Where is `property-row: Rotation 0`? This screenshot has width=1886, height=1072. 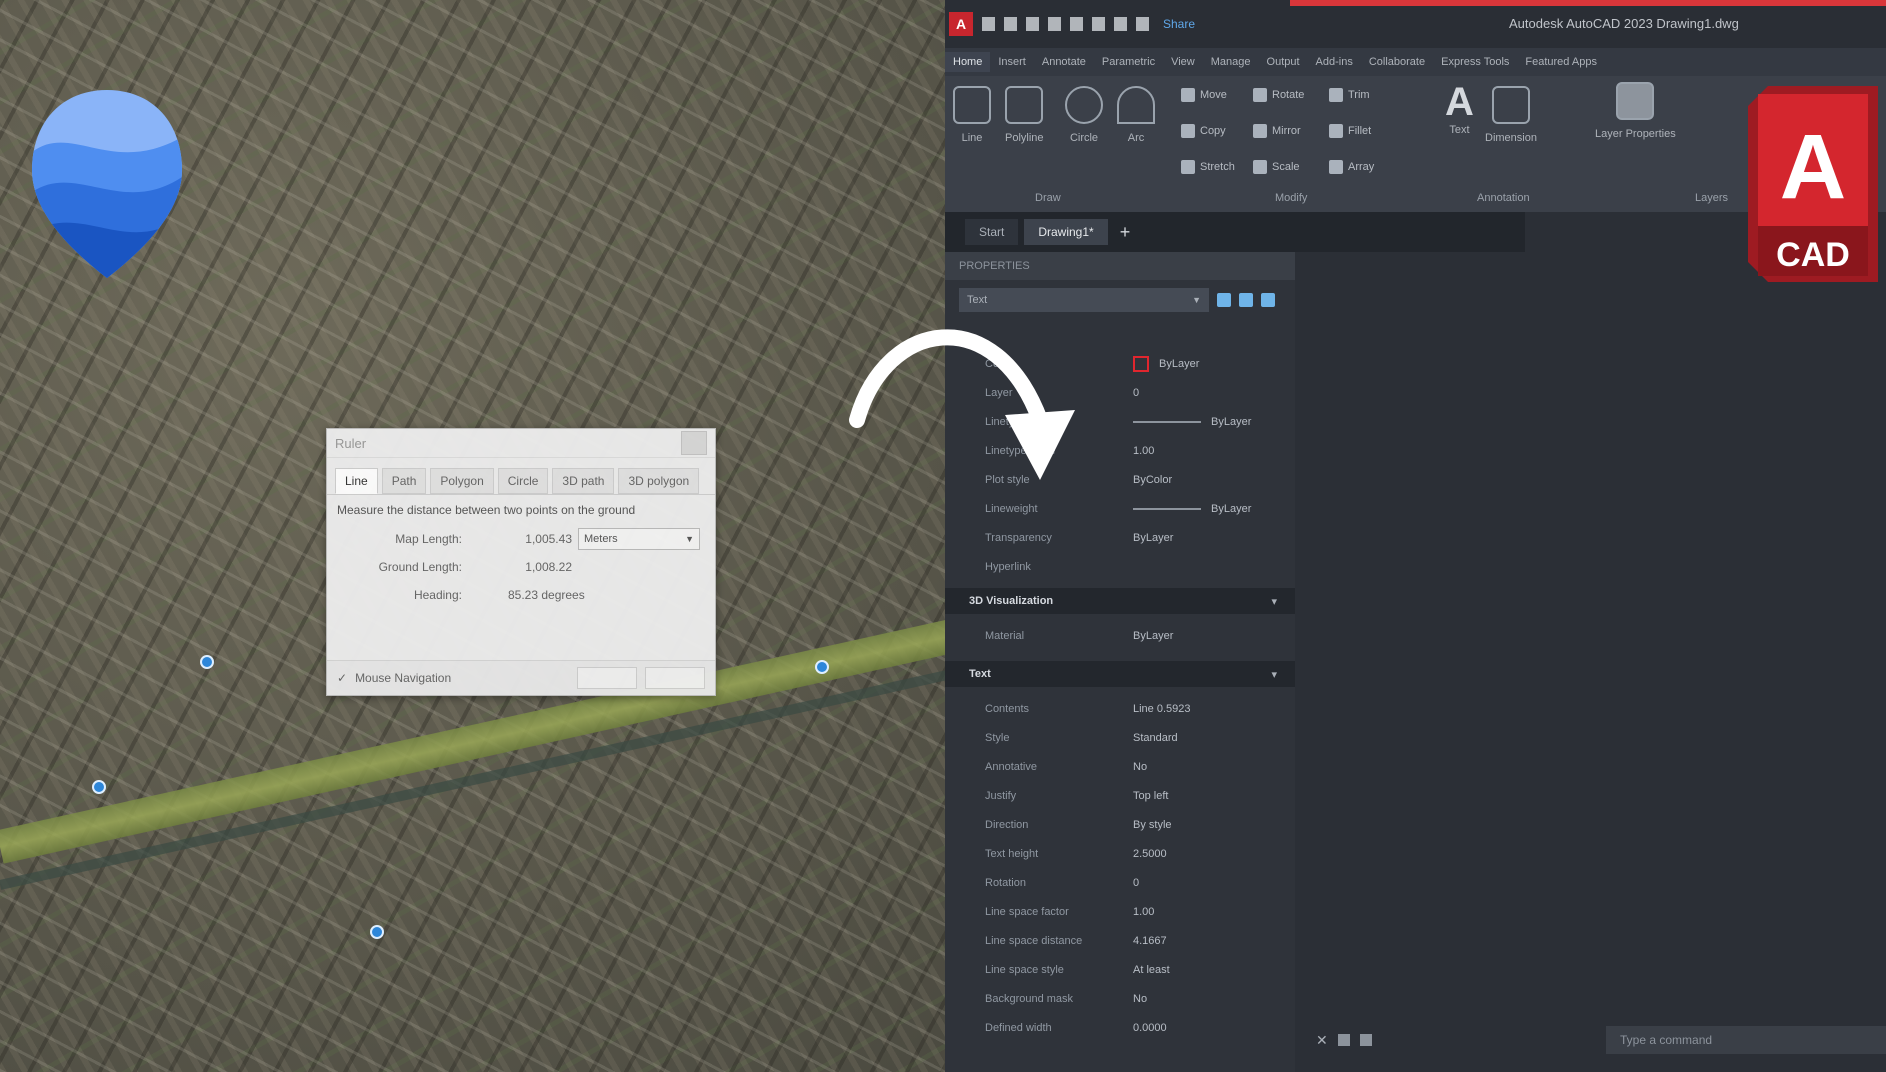
property-row: Rotation 0 is located at coordinates (1120, 883).